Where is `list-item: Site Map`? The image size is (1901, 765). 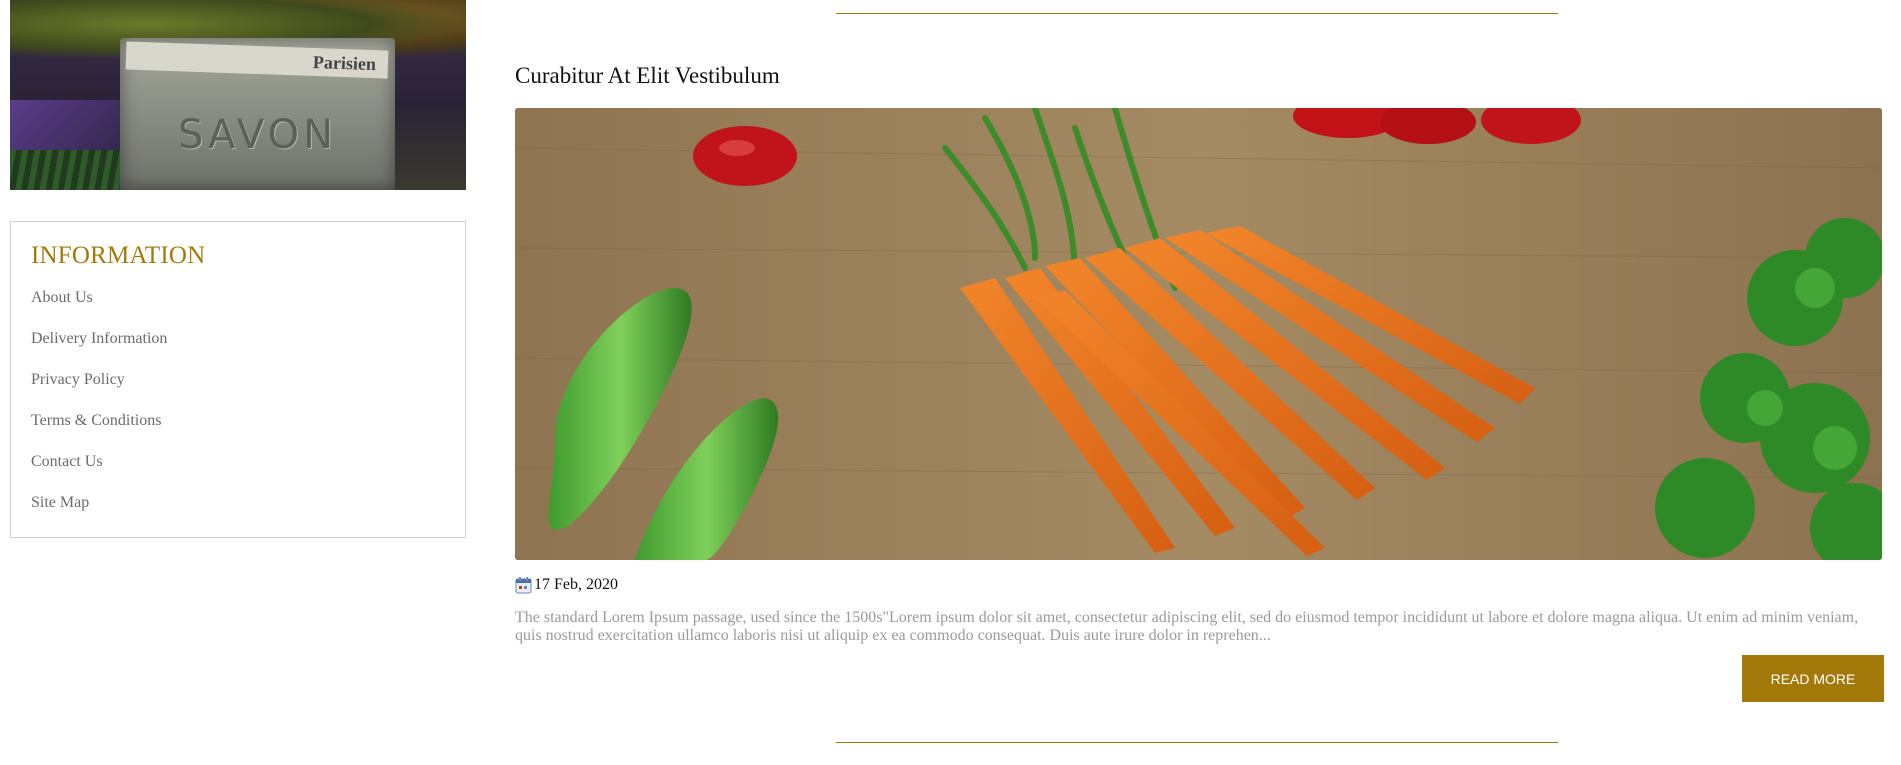
list-item: Site Map is located at coordinates (238, 511).